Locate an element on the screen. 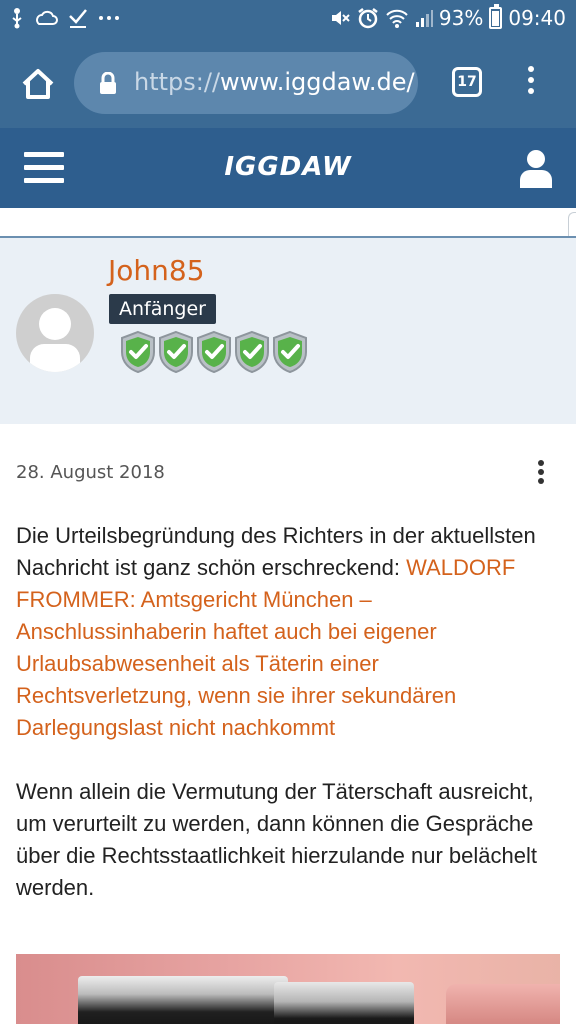 The image size is (576, 1024). lock-icon is located at coordinates (108, 83).